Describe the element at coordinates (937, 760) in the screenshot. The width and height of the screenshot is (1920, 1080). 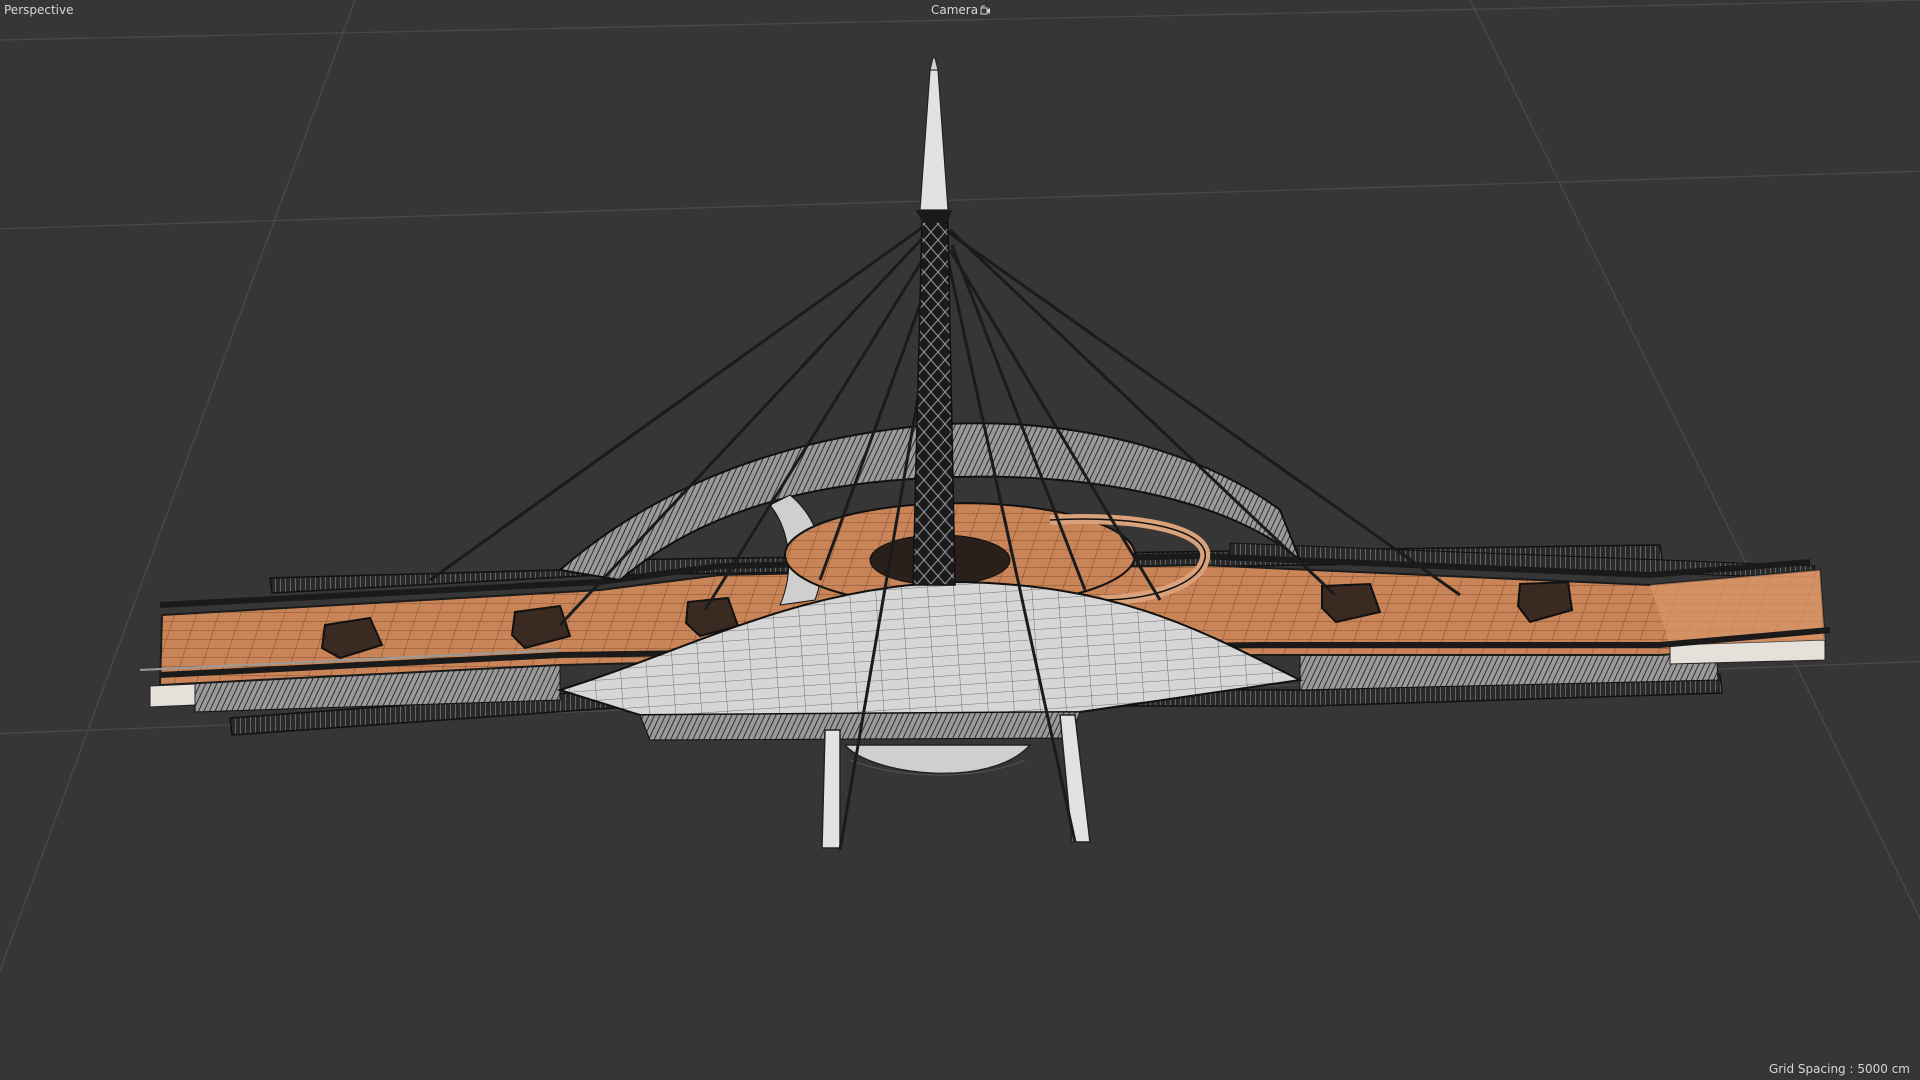
I see `underside-dome` at that location.